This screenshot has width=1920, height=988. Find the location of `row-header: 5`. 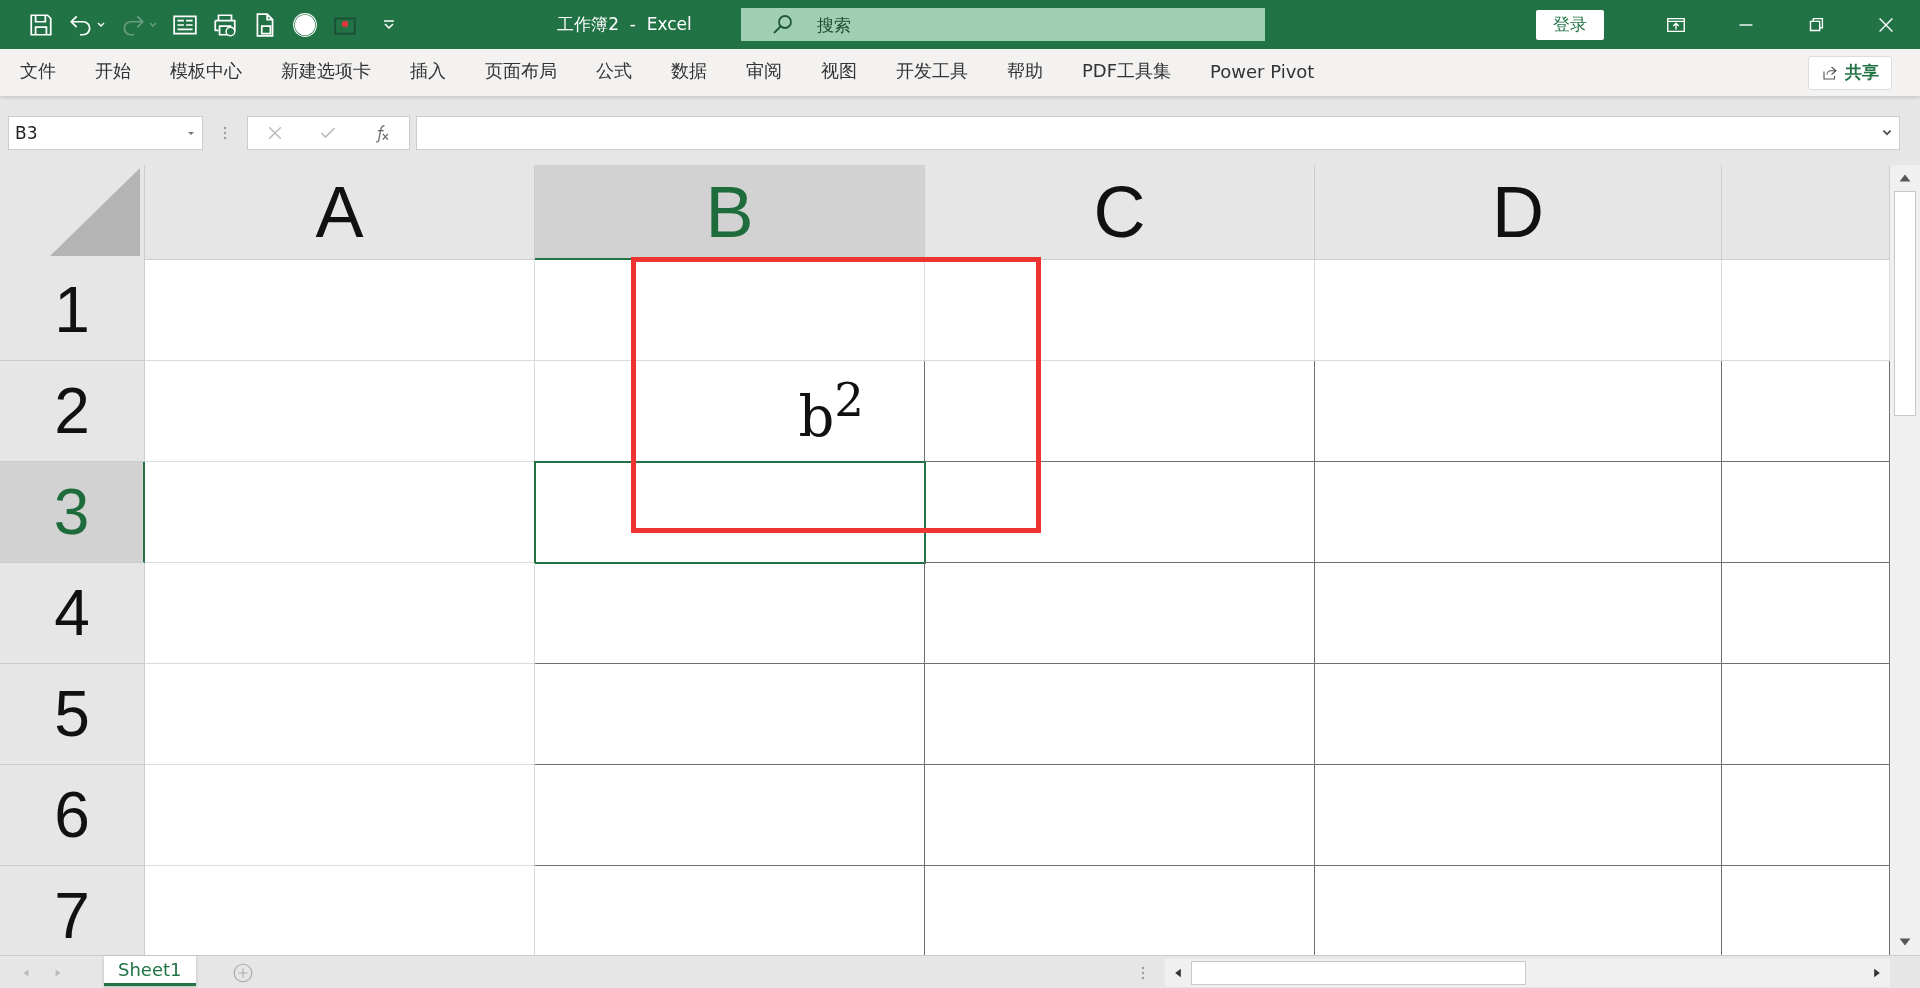

row-header: 5 is located at coordinates (72, 714).